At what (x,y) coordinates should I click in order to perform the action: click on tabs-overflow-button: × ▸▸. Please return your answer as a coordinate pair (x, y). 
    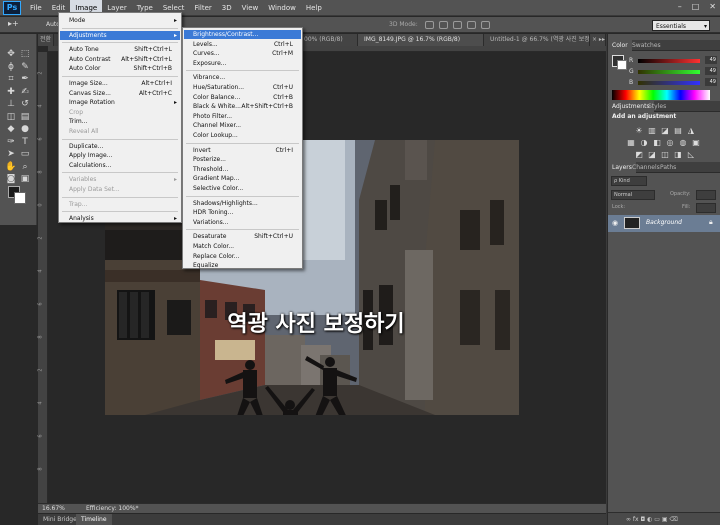
    Looking at the image, I should click on (598, 40).